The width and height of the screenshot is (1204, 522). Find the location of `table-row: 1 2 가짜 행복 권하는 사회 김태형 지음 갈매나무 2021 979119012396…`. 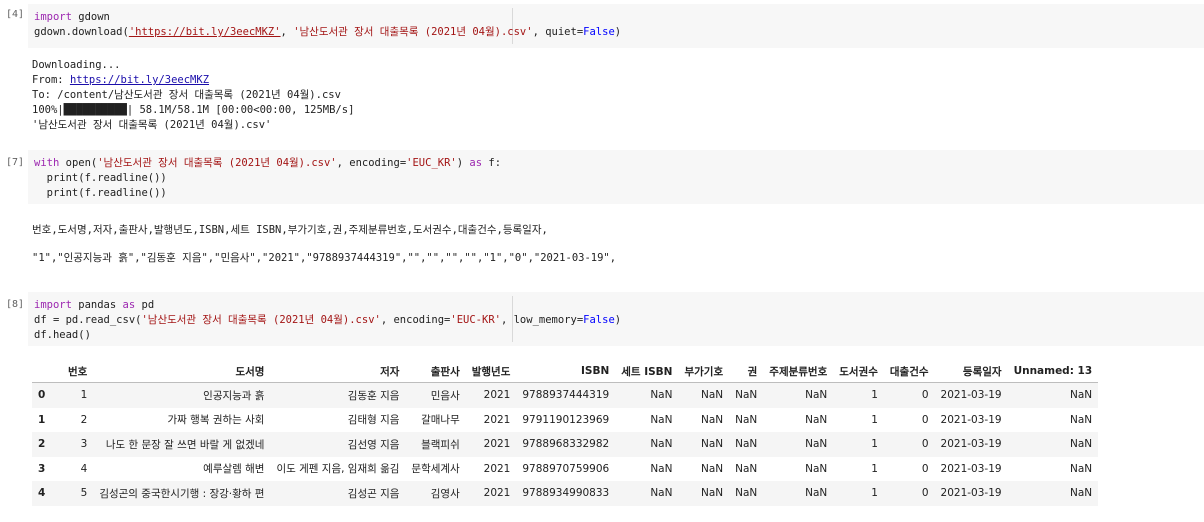

table-row: 1 2 가짜 행복 권하는 사회 김태형 지음 갈매나무 2021 979119012396… is located at coordinates (565, 420).